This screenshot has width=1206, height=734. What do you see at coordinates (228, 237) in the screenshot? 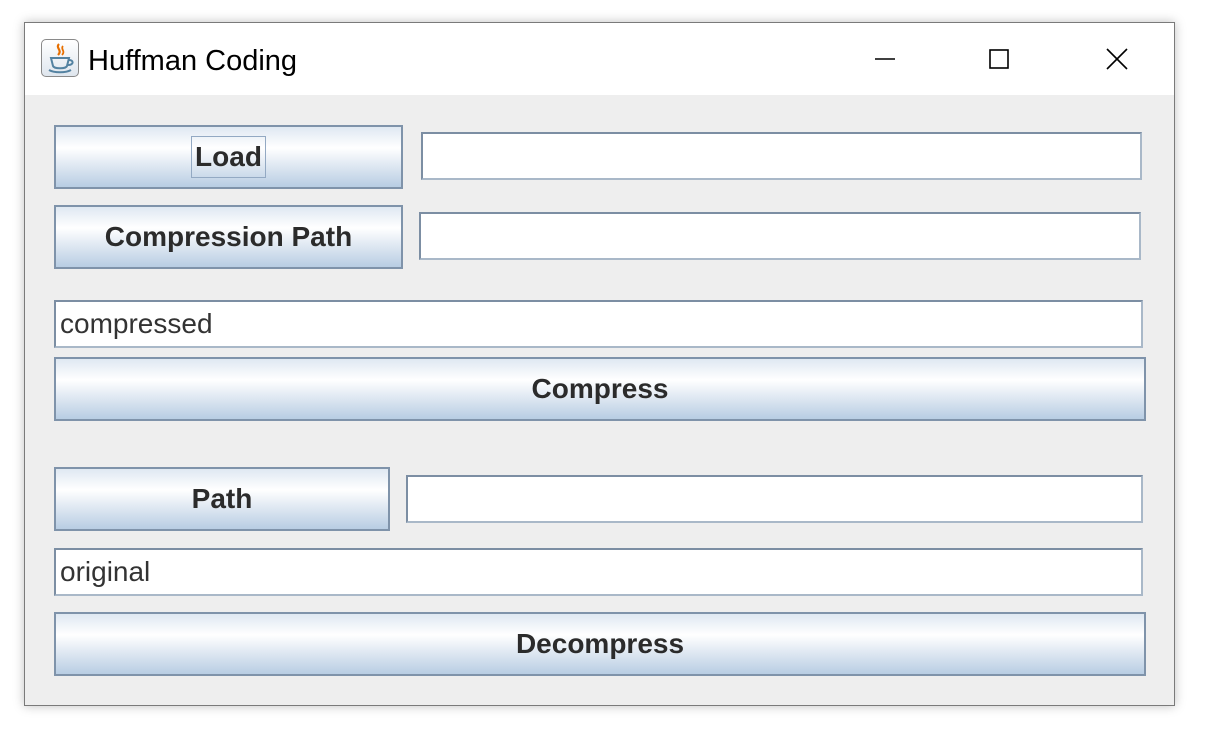
I see `compression-path-button: Compression Path` at bounding box center [228, 237].